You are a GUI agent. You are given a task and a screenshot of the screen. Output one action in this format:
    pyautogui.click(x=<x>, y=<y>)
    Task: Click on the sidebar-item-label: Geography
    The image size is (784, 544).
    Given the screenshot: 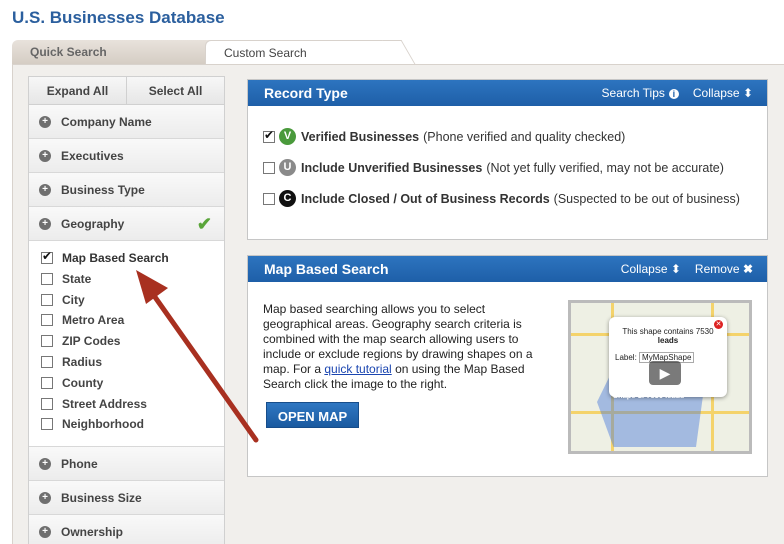 What is the action you would take?
    pyautogui.click(x=93, y=224)
    